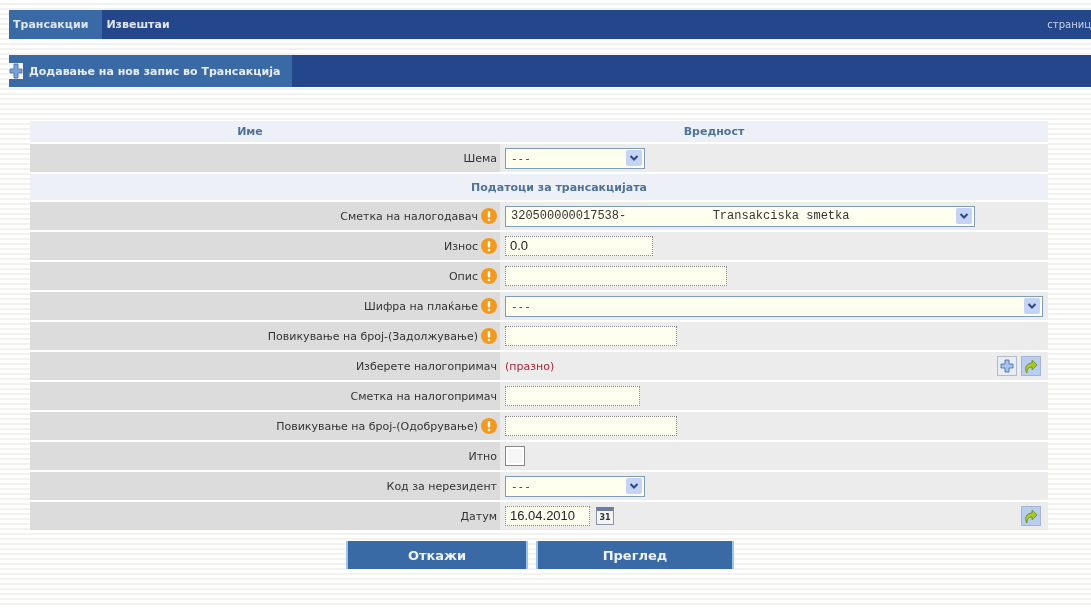 This screenshot has width=1091, height=608. Describe the element at coordinates (740, 216) in the screenshot. I see `dropdown: 320500000017538- Transakciska smetka` at that location.